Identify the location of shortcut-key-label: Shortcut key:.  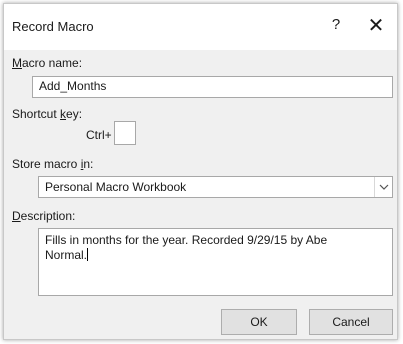
(47, 114).